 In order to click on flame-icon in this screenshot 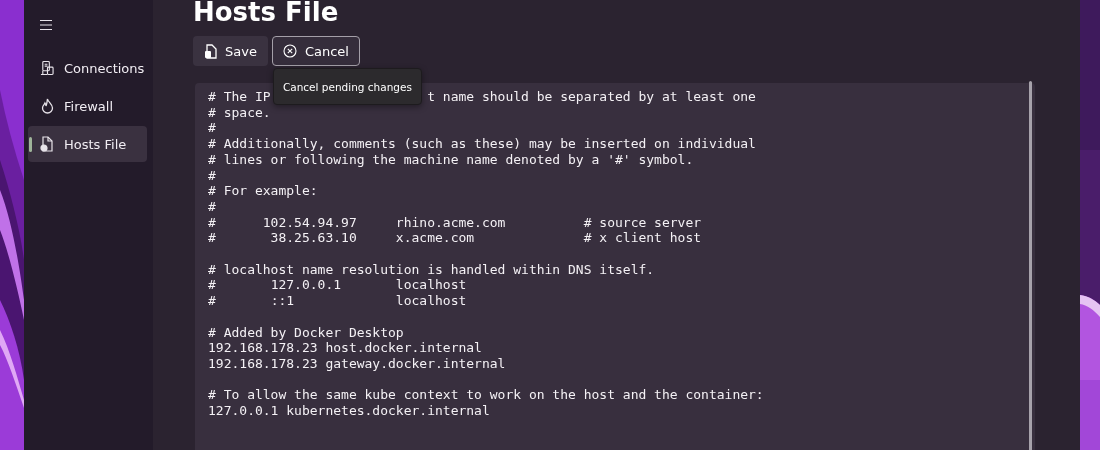, I will do `click(47, 106)`.